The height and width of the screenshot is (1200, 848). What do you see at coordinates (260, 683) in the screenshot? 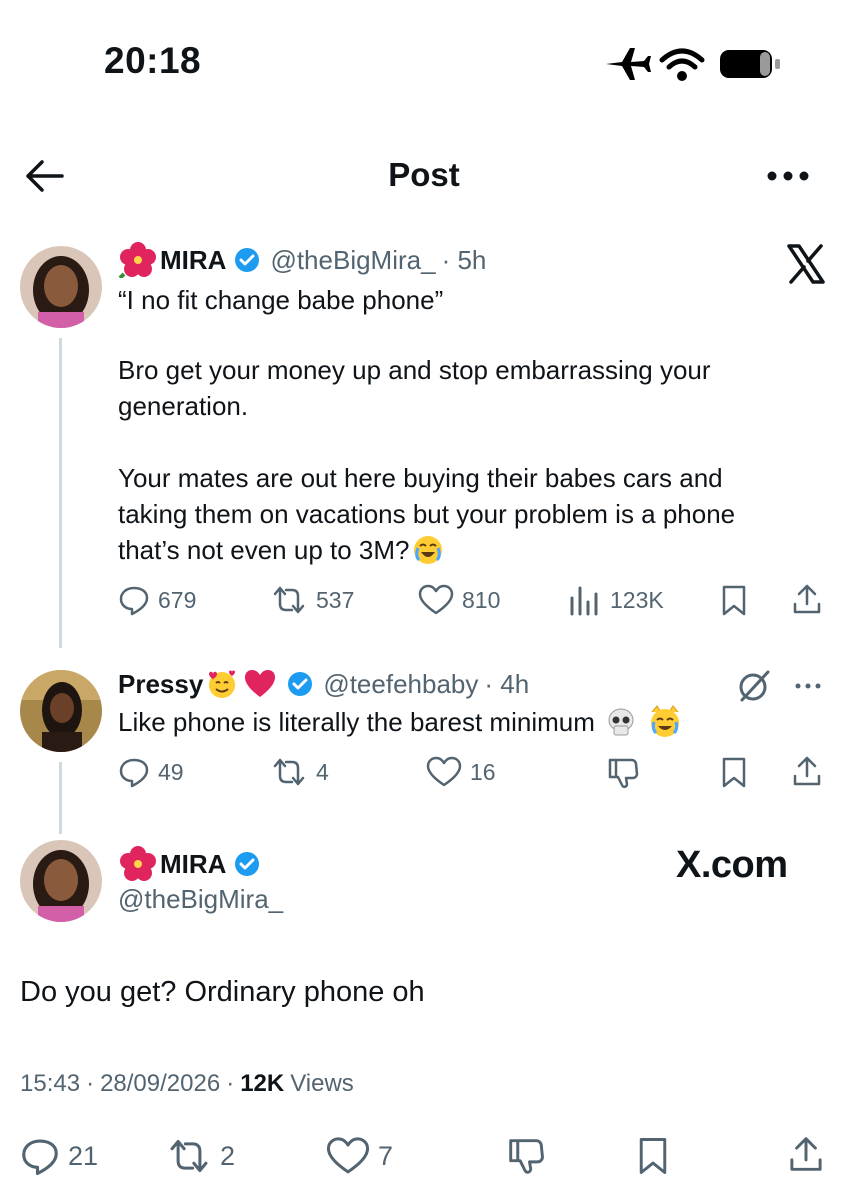
I see `red-heart-emoji-icon` at bounding box center [260, 683].